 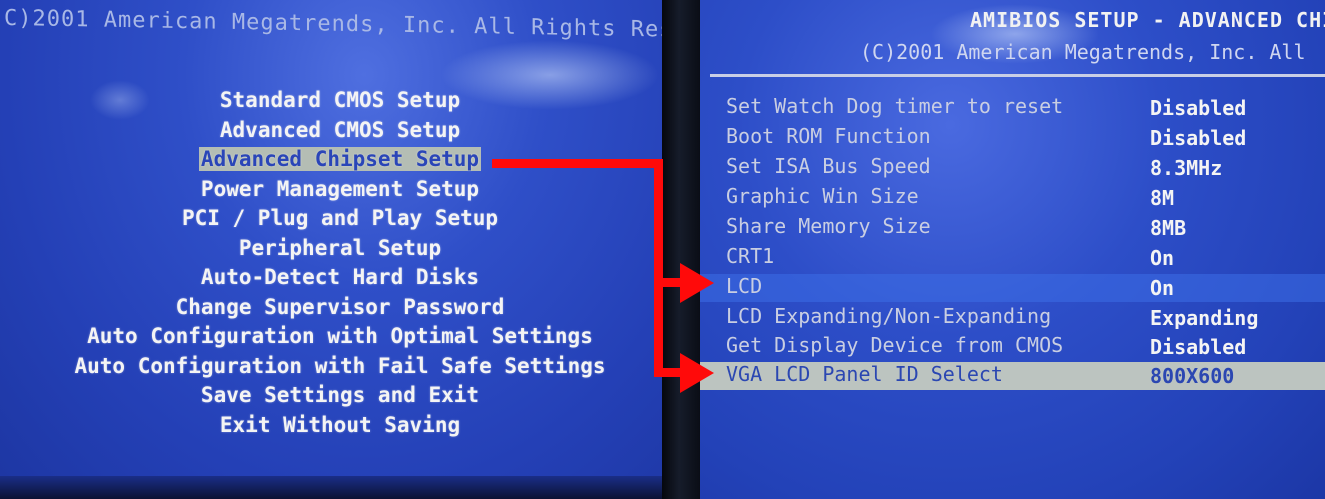 I want to click on setting-value: 8MB, so click(x=1168, y=228).